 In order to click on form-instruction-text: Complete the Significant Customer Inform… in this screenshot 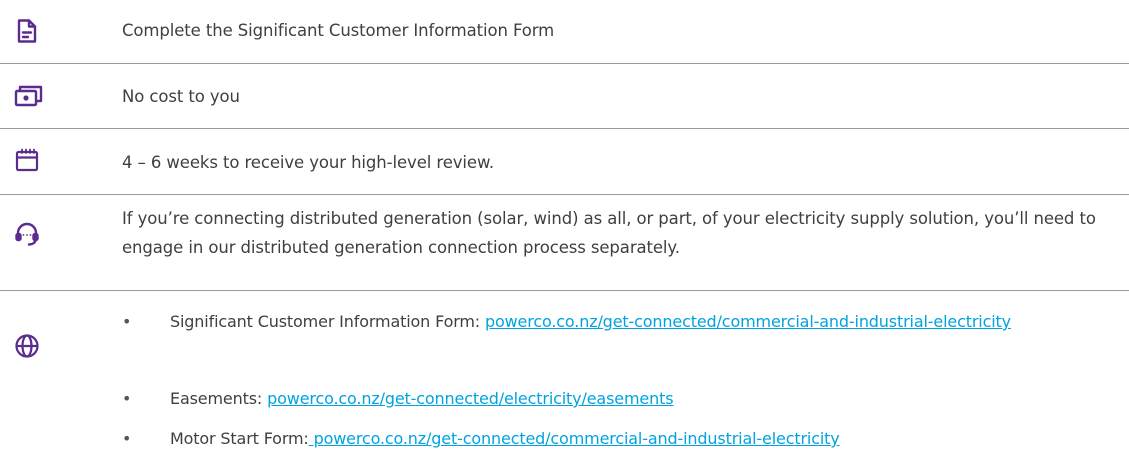, I will do `click(338, 30)`.